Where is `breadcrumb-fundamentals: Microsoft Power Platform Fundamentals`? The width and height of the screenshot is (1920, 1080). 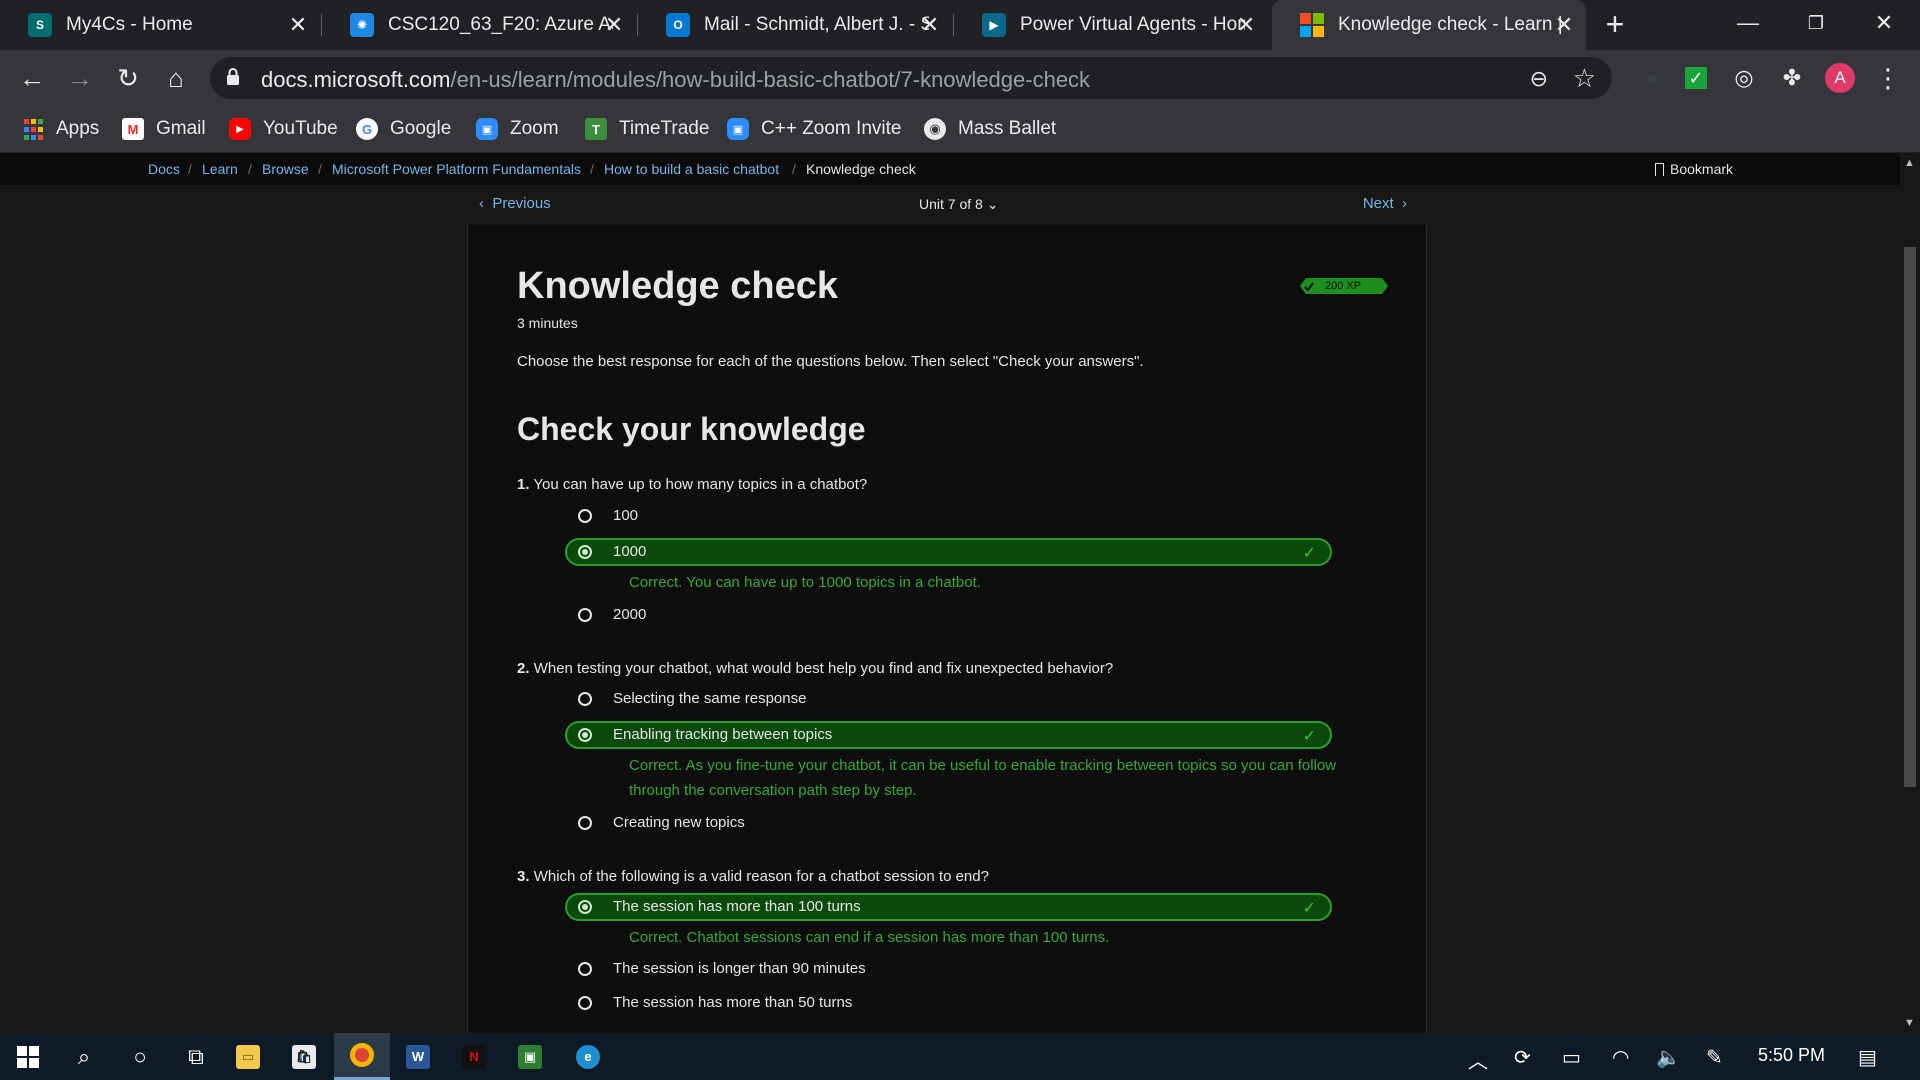
breadcrumb-fundamentals: Microsoft Power Platform Fundamentals is located at coordinates (456, 169).